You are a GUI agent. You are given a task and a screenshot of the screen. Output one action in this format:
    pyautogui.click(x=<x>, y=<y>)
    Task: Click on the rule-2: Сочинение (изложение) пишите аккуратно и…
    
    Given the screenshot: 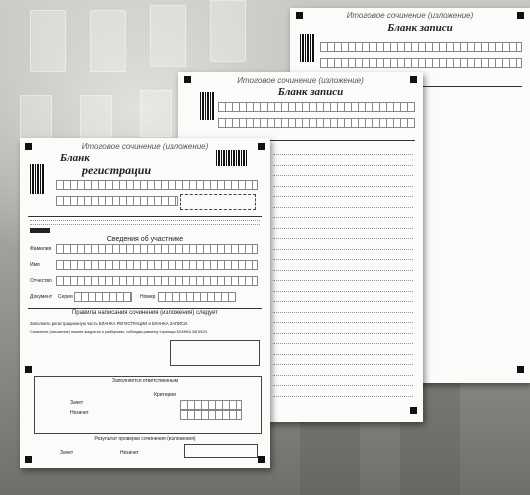 What is the action you would take?
    pyautogui.click(x=119, y=332)
    